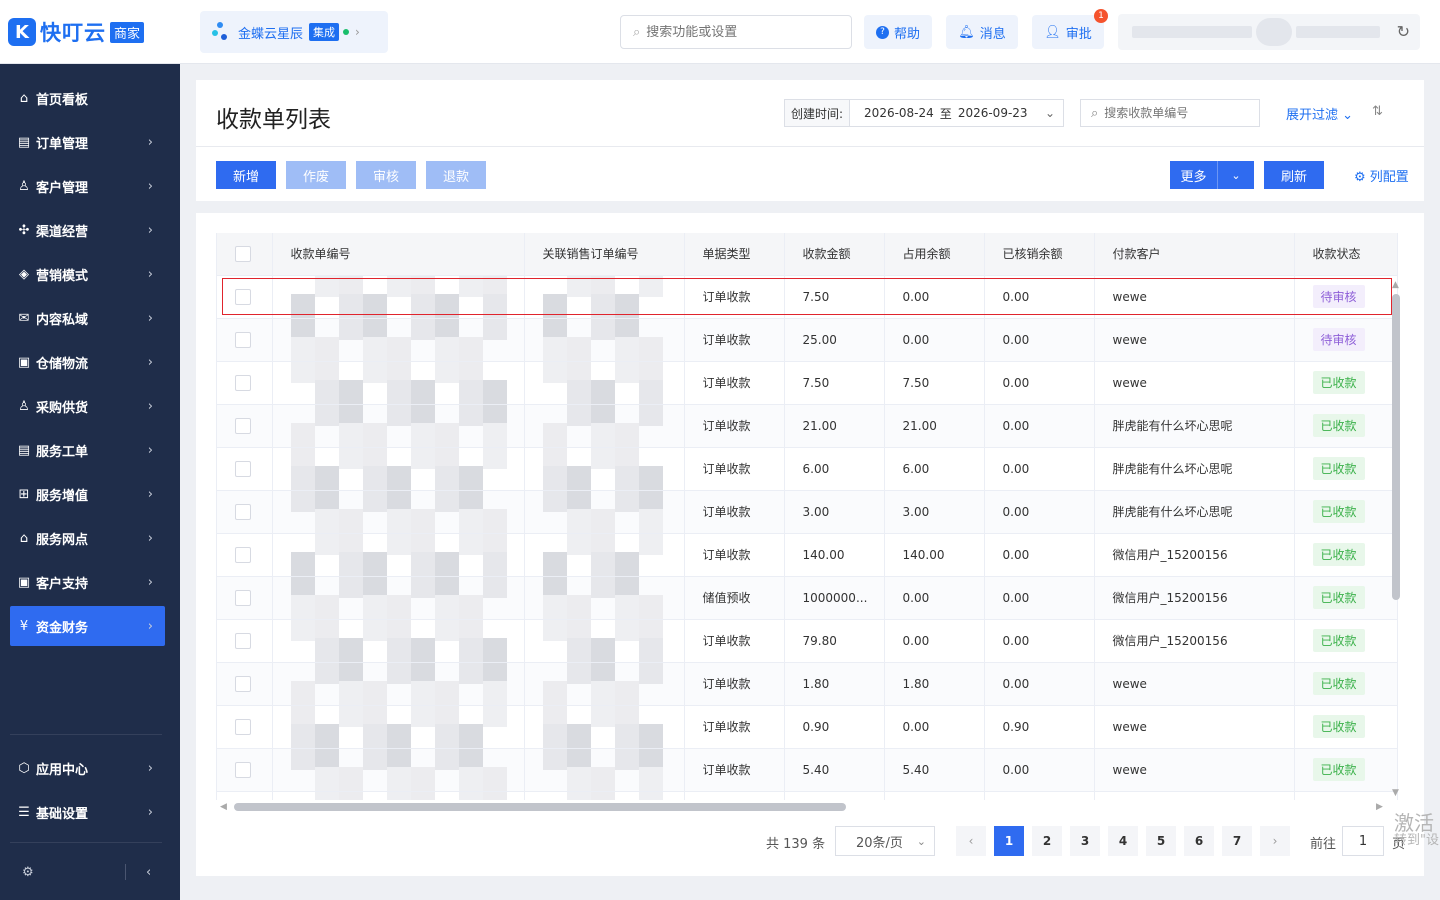 This screenshot has height=900, width=1440. Describe the element at coordinates (807, 297) in the screenshot. I see `table-row: 订单收款 7.50 0.00 0.00 wewe 待审核` at that location.